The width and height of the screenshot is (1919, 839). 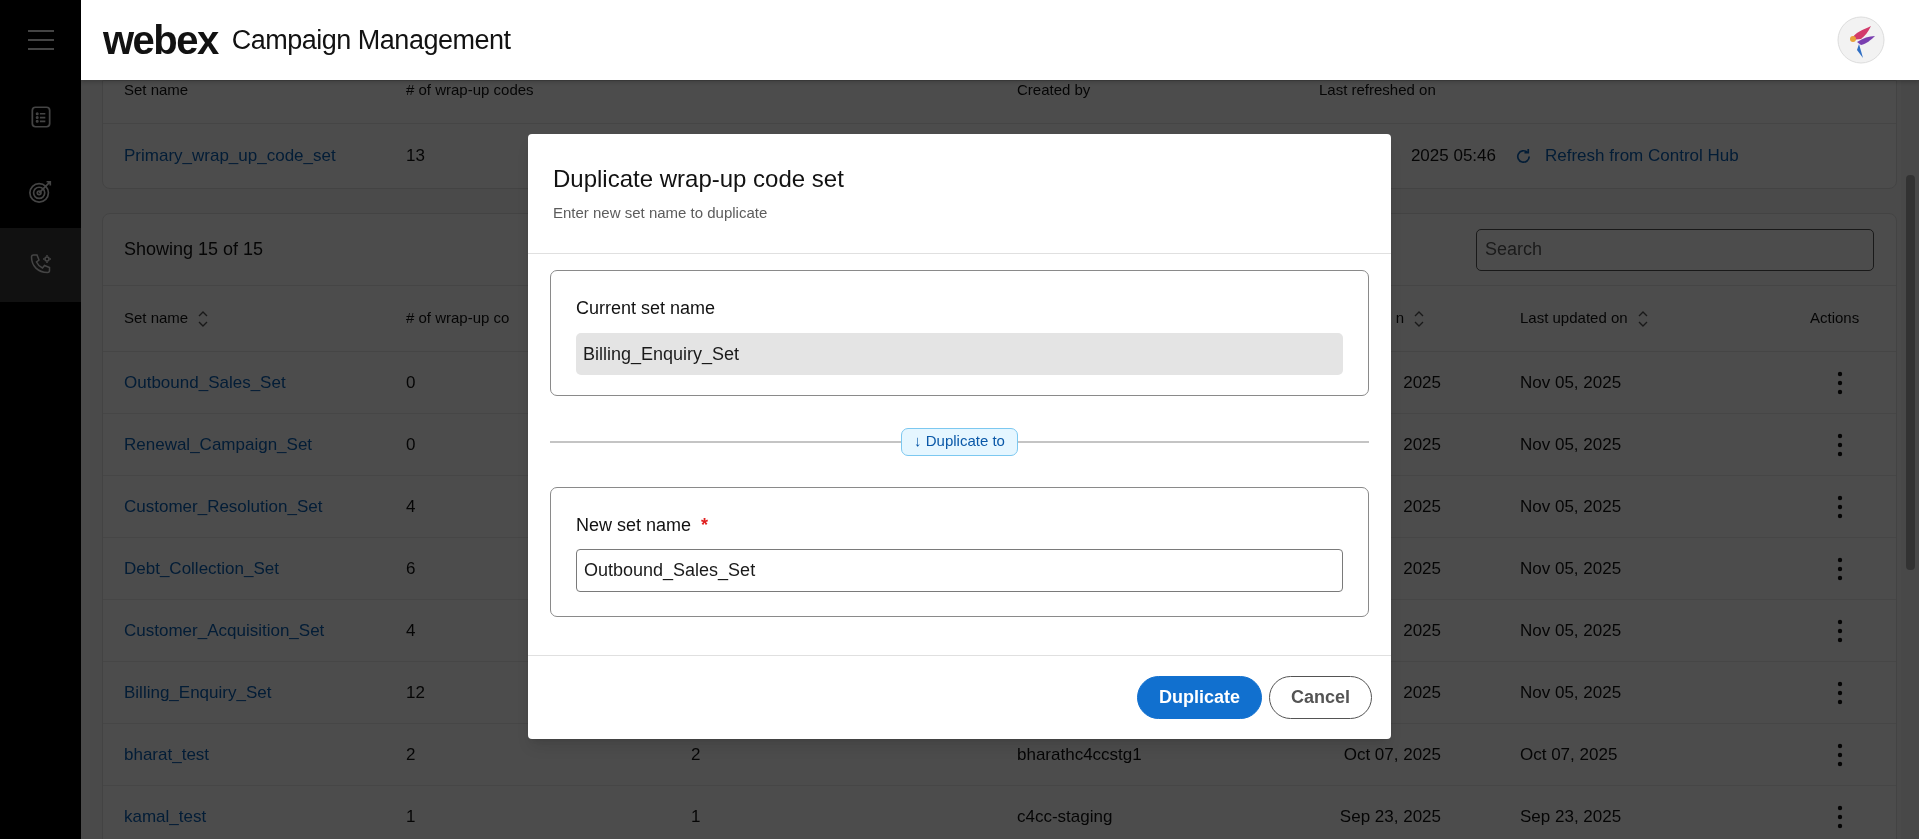 I want to click on set-name-link: Customer_Resolution_Set, so click(x=223, y=506).